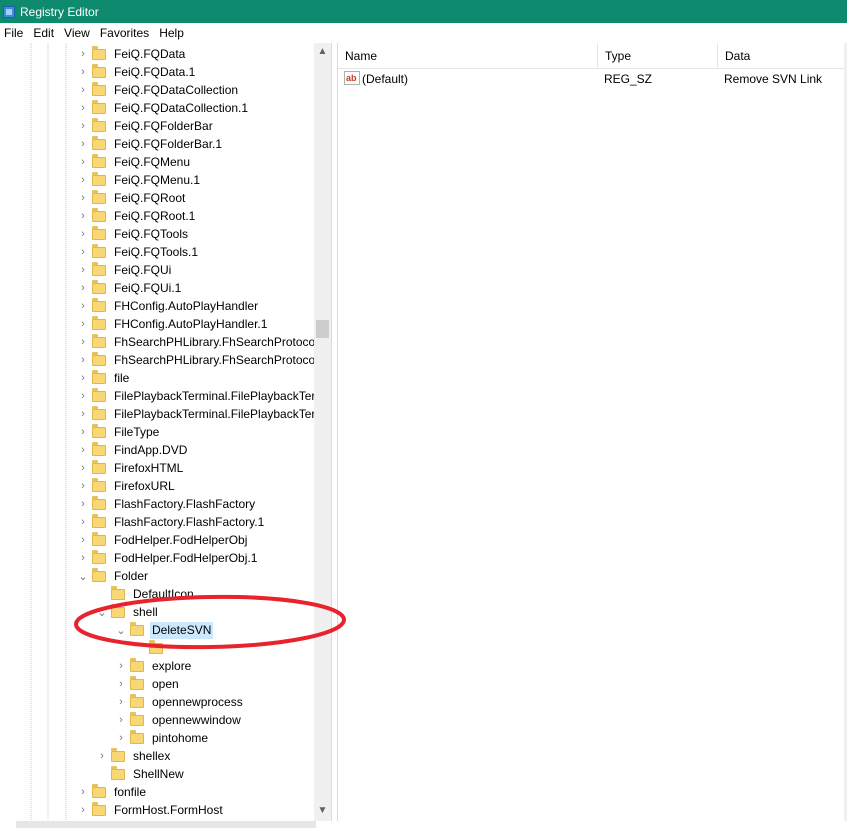 The width and height of the screenshot is (847, 828). I want to click on column-header-type: Type, so click(658, 56).